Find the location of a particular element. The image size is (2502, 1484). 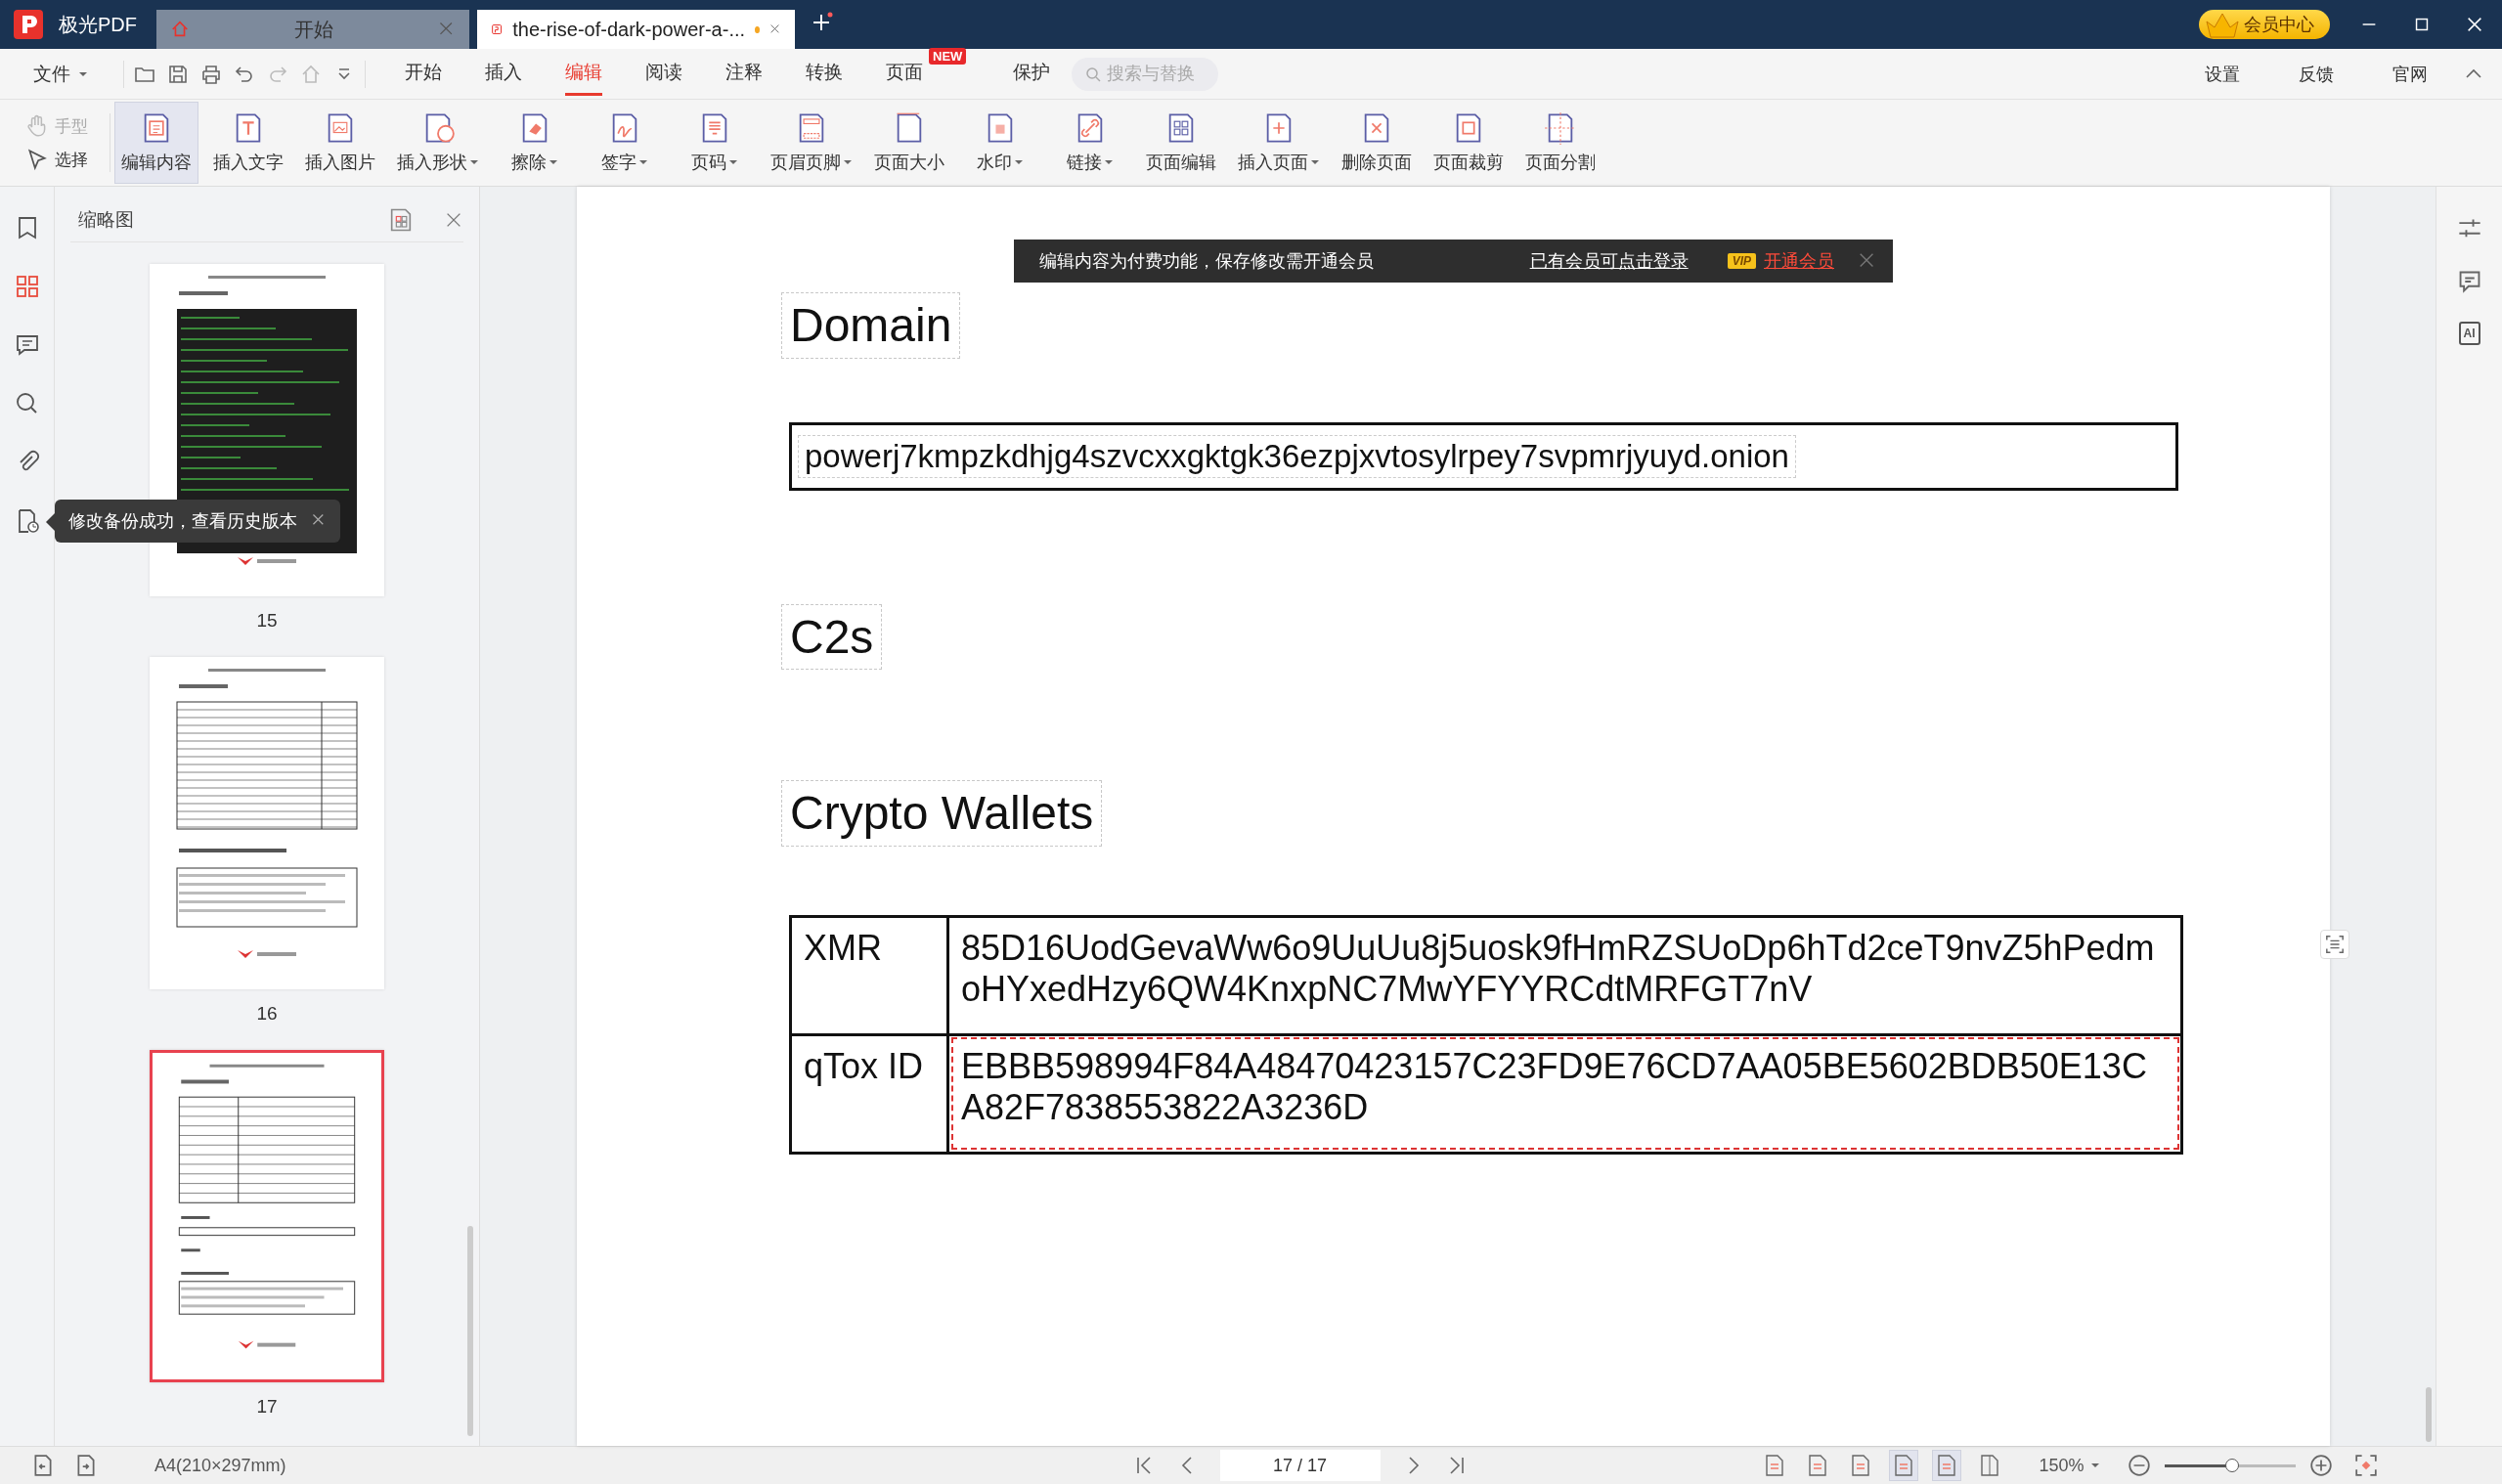

close-icon is located at coordinates (2475, 24).